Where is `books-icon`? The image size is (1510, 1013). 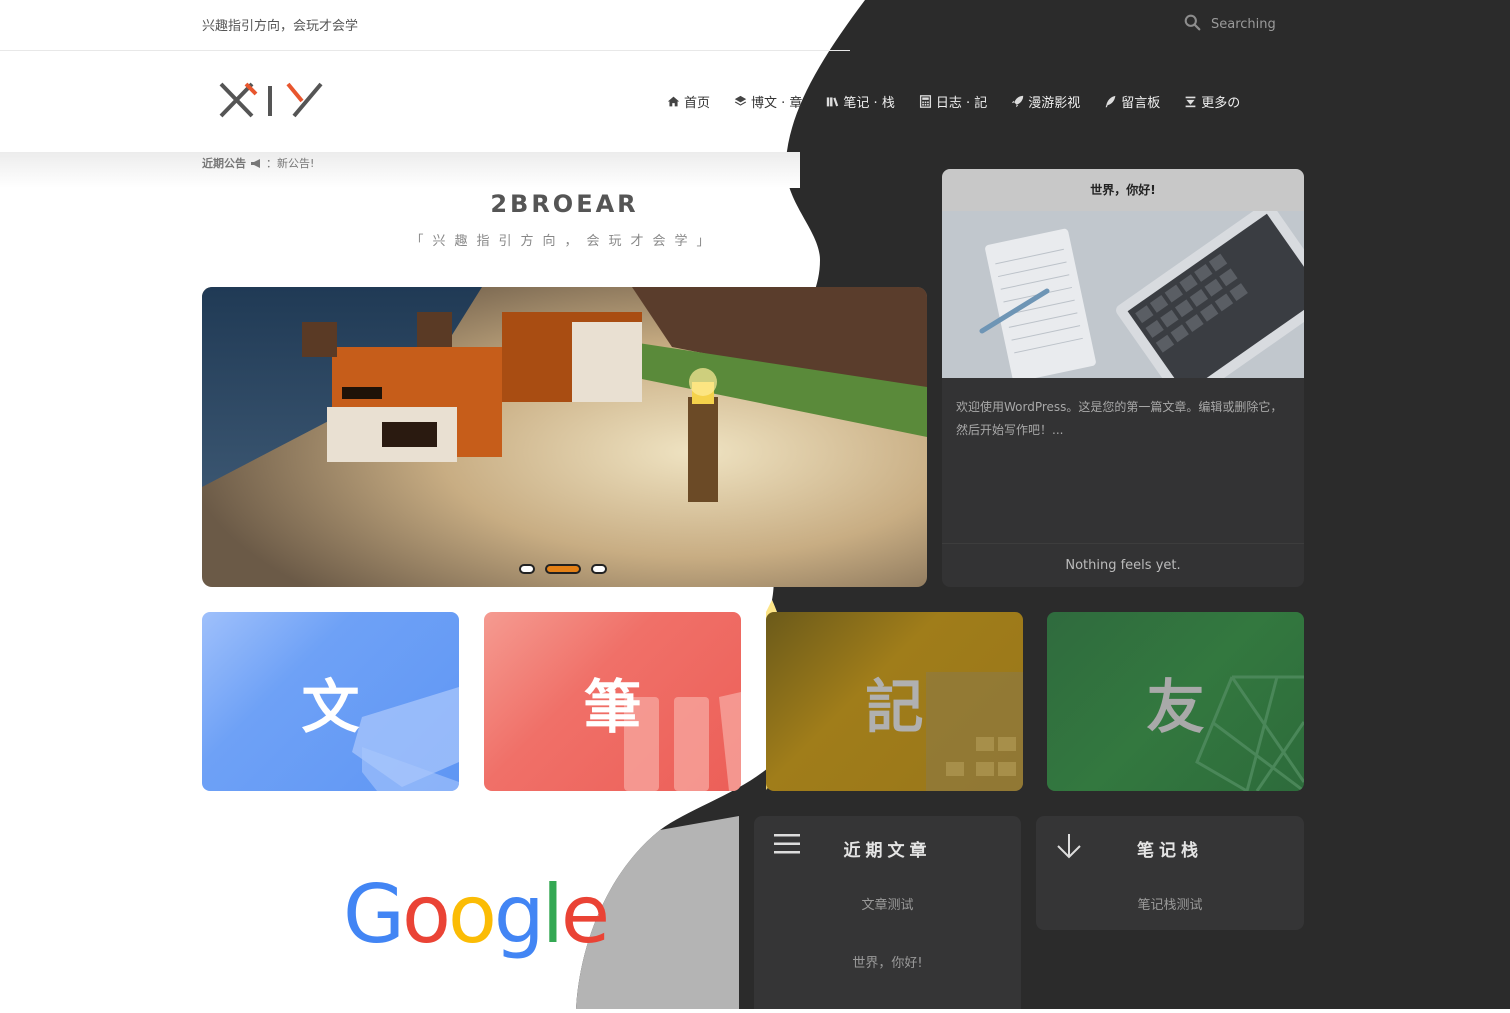 books-icon is located at coordinates (833, 102).